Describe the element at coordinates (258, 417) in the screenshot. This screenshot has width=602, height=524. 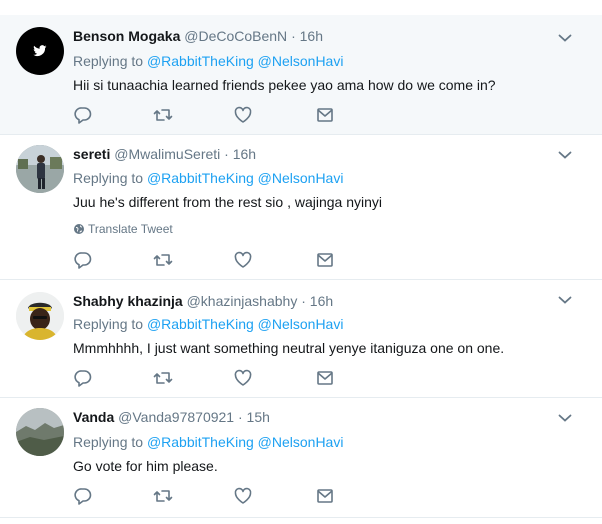
I see `timestamp: 15h` at that location.